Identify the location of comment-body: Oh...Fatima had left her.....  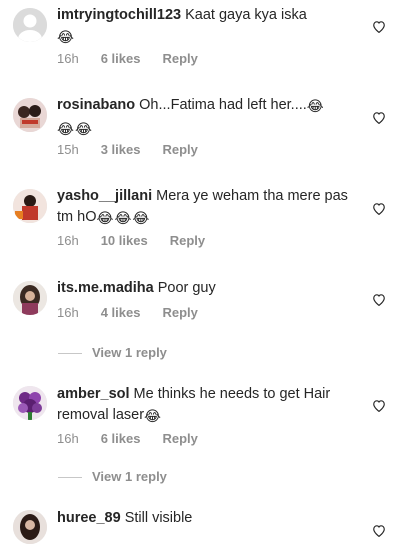
(223, 105).